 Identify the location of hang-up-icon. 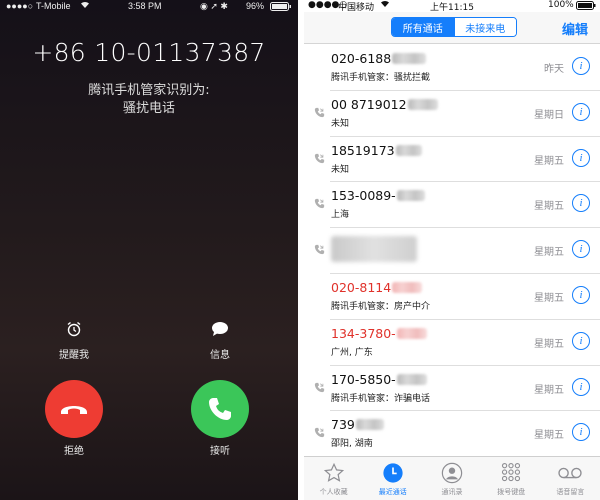
(74, 410).